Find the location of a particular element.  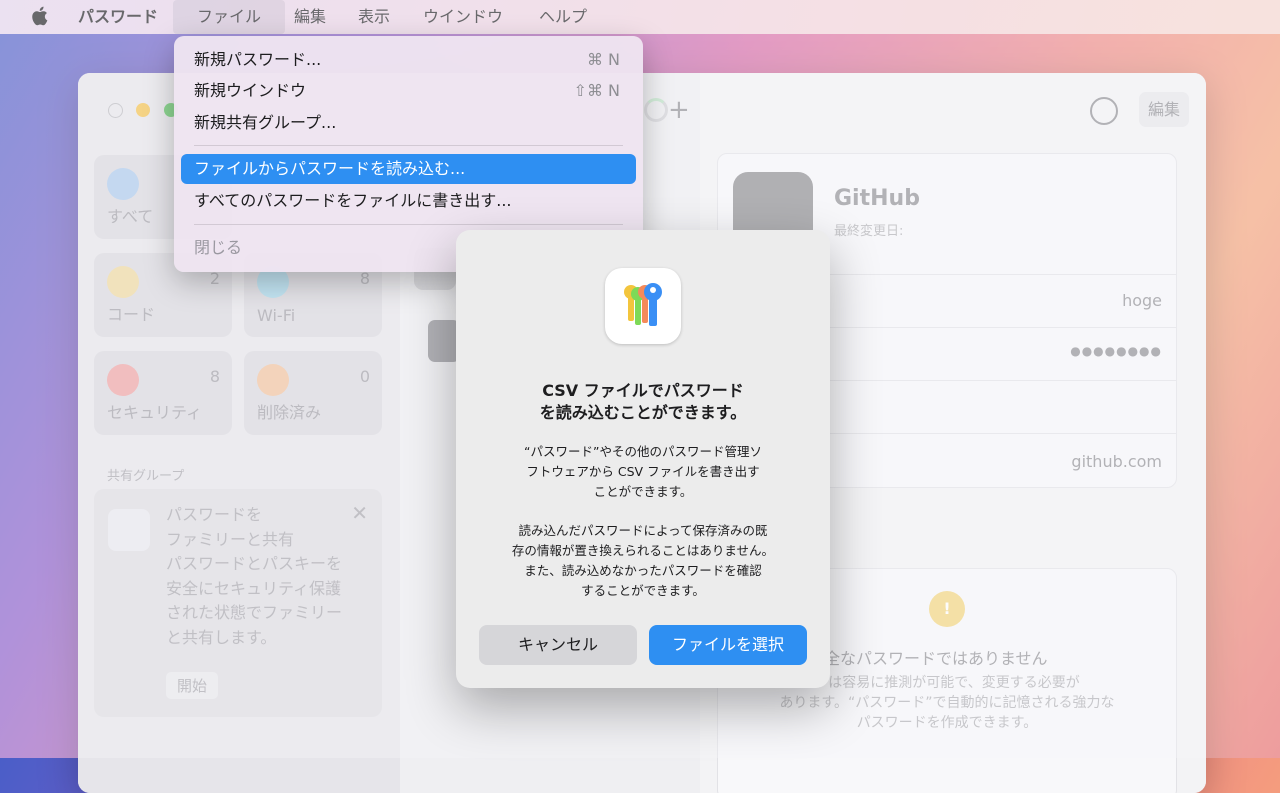

cancel-button: キャンセル is located at coordinates (558, 645).